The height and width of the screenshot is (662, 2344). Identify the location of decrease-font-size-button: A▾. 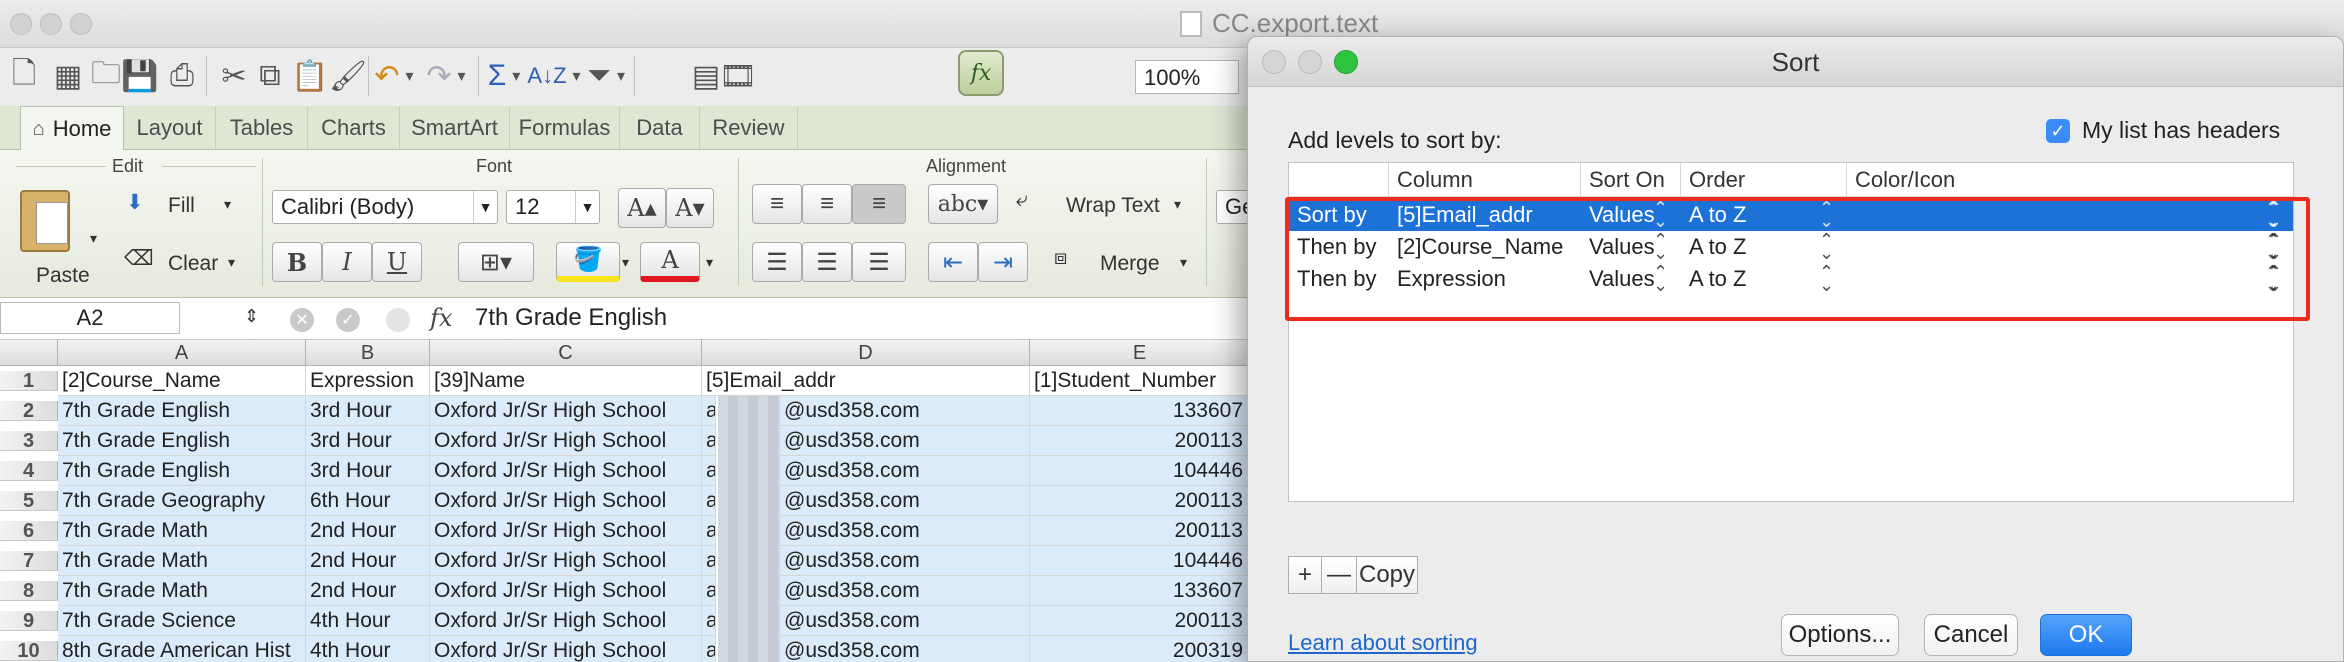
(690, 208).